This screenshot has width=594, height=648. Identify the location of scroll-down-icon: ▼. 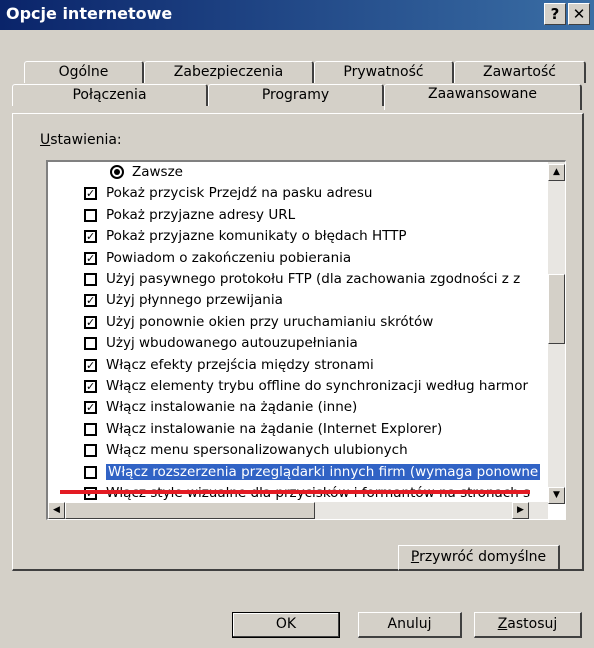
(556, 495).